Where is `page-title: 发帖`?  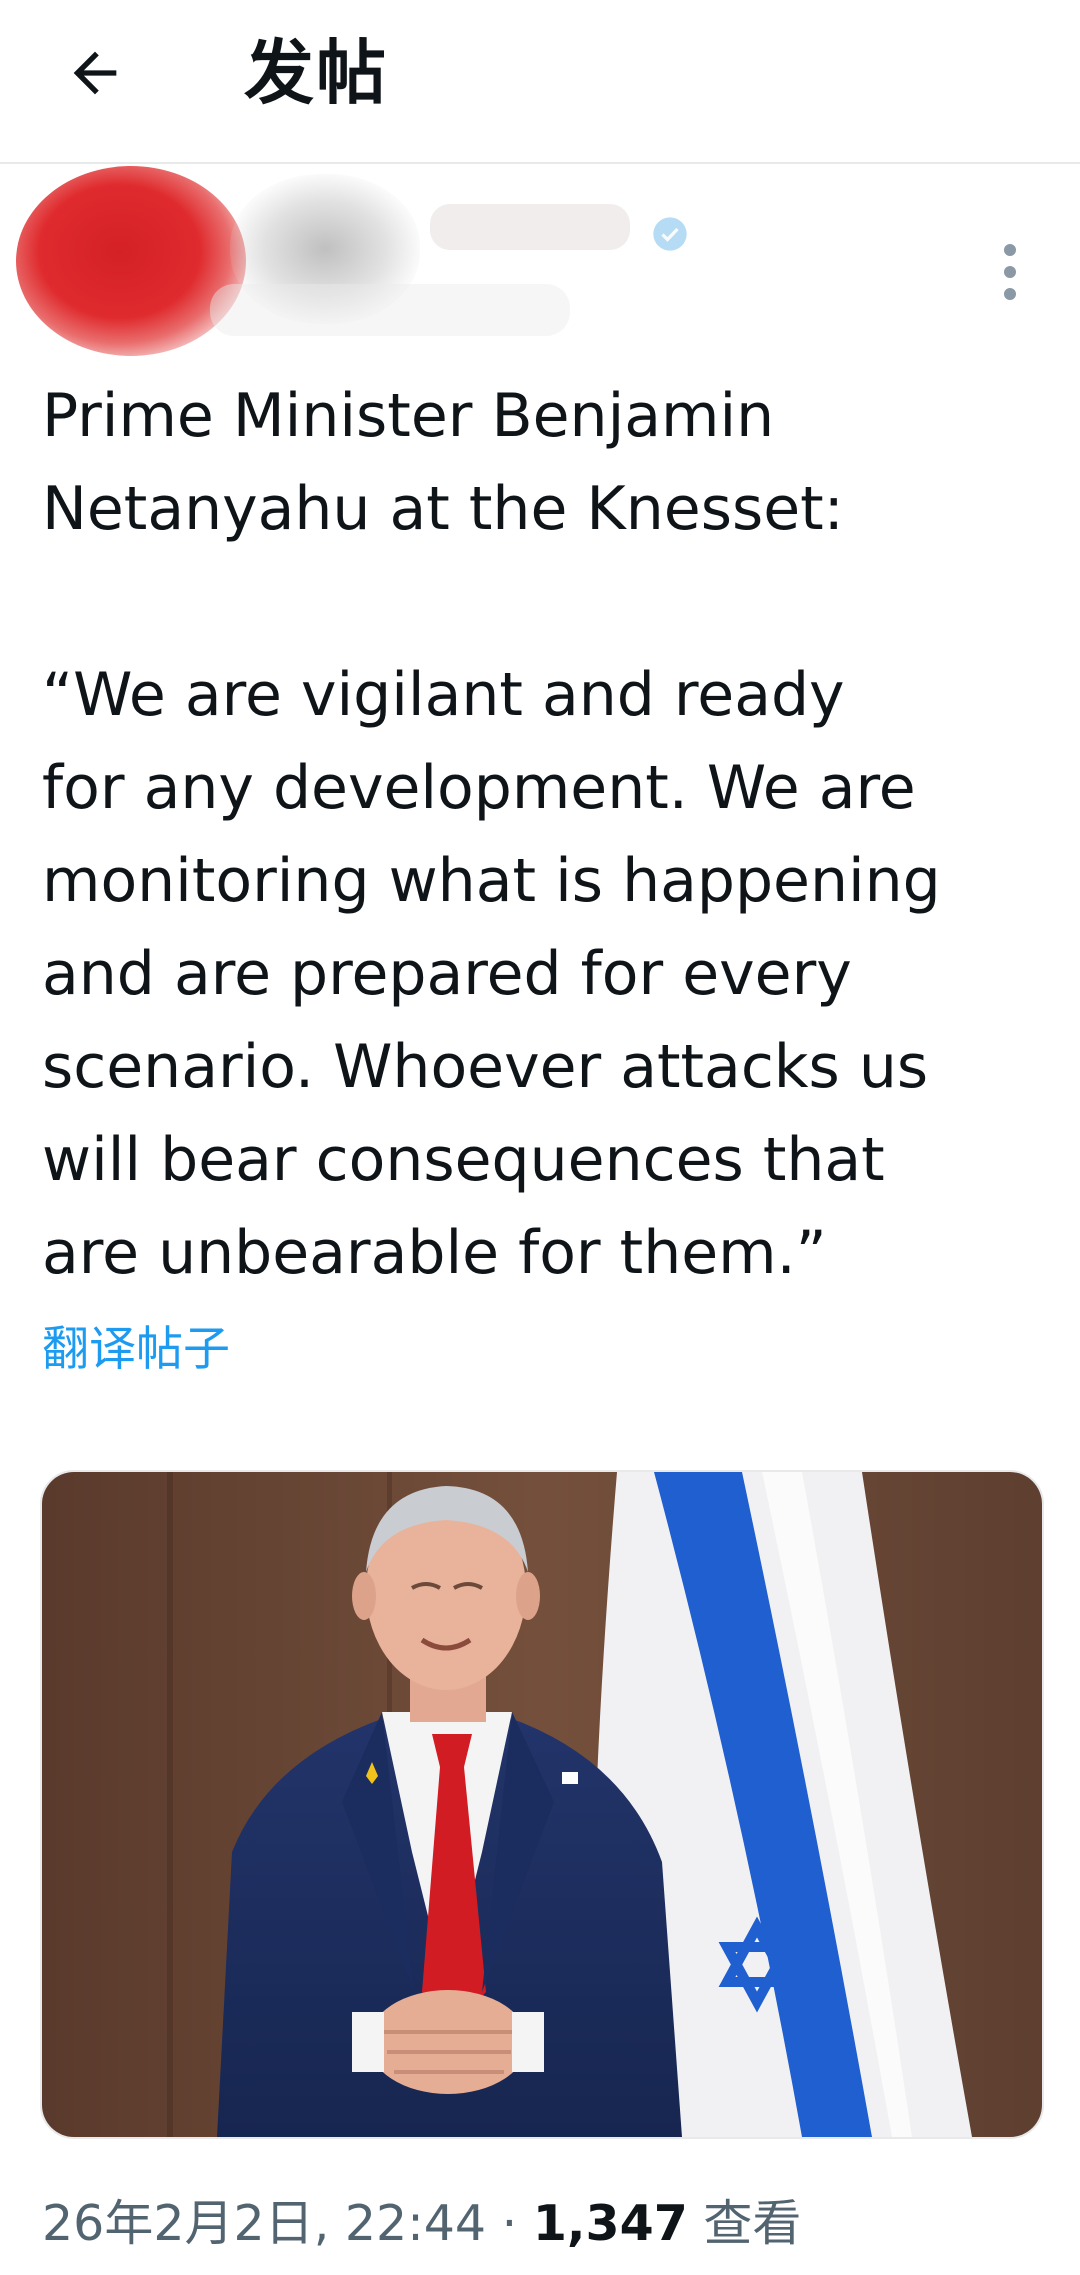
page-title: 发帖 is located at coordinates (316, 73).